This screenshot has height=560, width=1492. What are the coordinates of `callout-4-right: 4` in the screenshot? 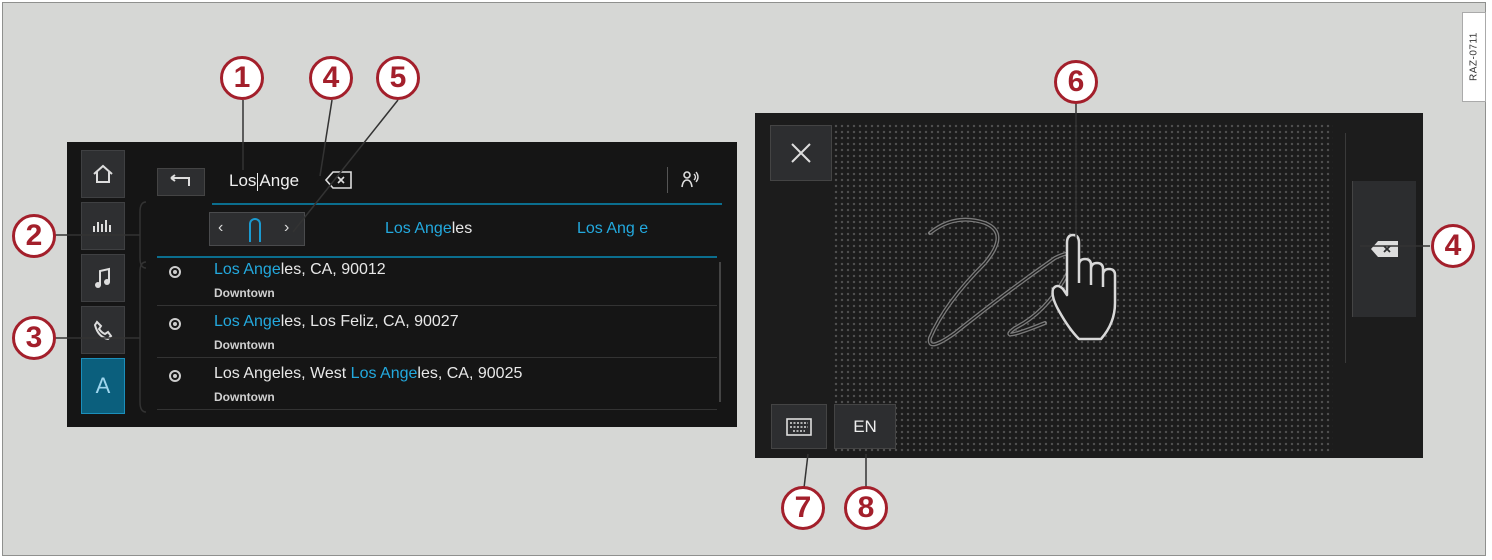 It's located at (1453, 246).